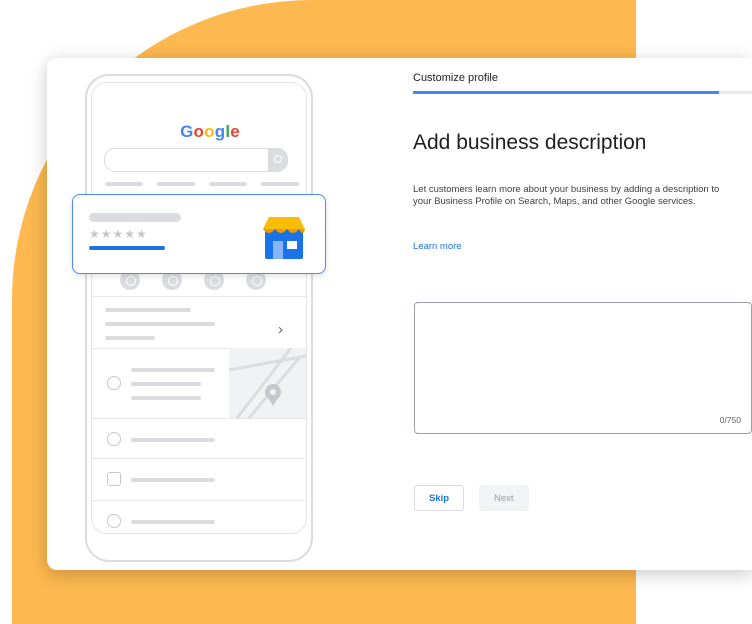 Image resolution: width=752 pixels, height=624 pixels. Describe the element at coordinates (118, 234) in the screenshot. I see `rating-stars: ★★★★★` at that location.